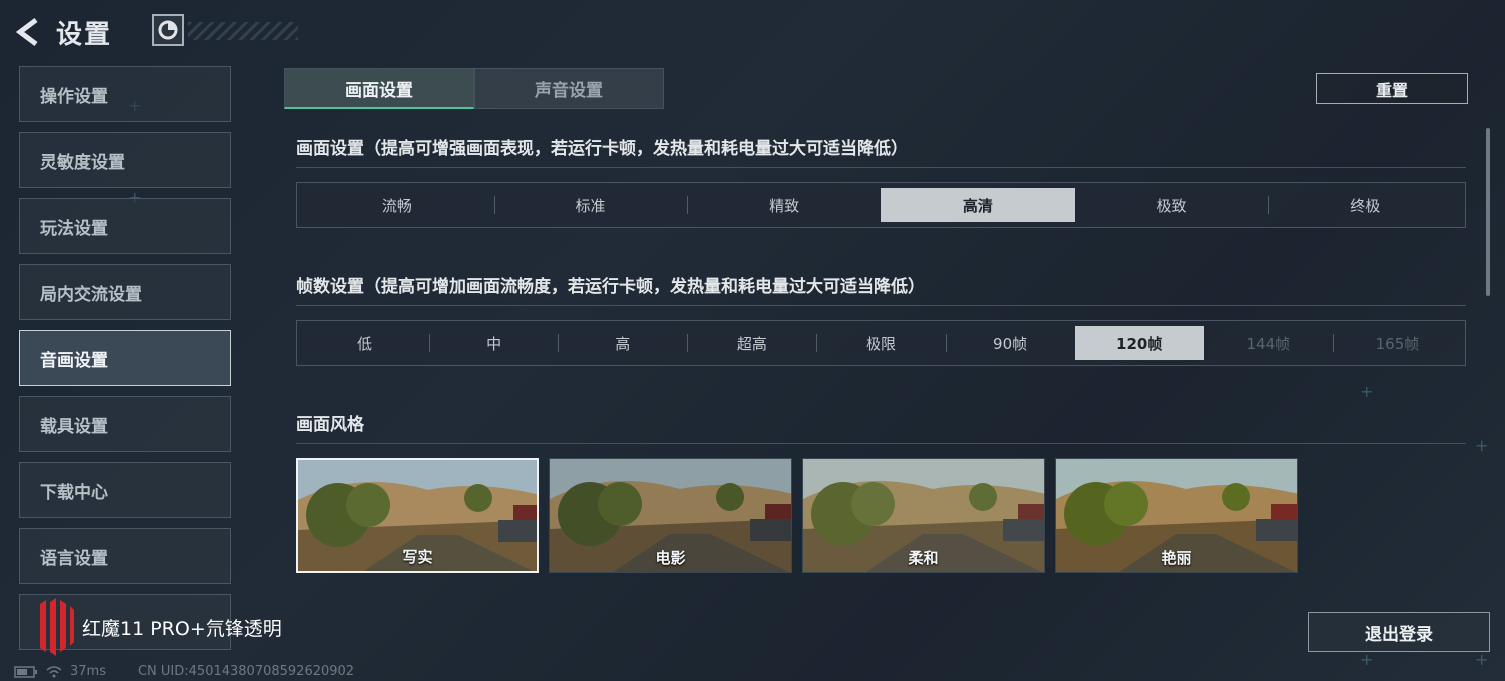 The width and height of the screenshot is (1505, 681). What do you see at coordinates (670, 515) in the screenshot?
I see `style-card-cinema: 电影` at bounding box center [670, 515].